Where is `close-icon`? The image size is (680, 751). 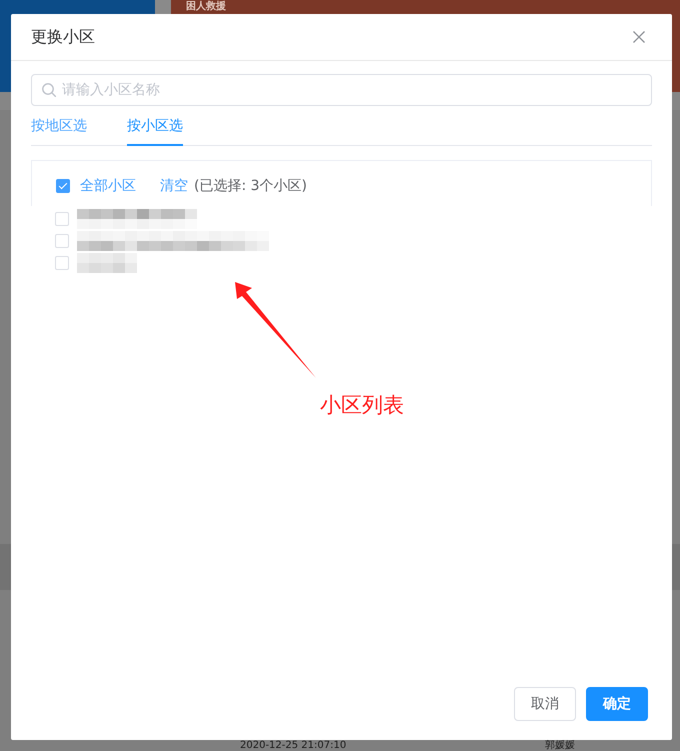
close-icon is located at coordinates (639, 37).